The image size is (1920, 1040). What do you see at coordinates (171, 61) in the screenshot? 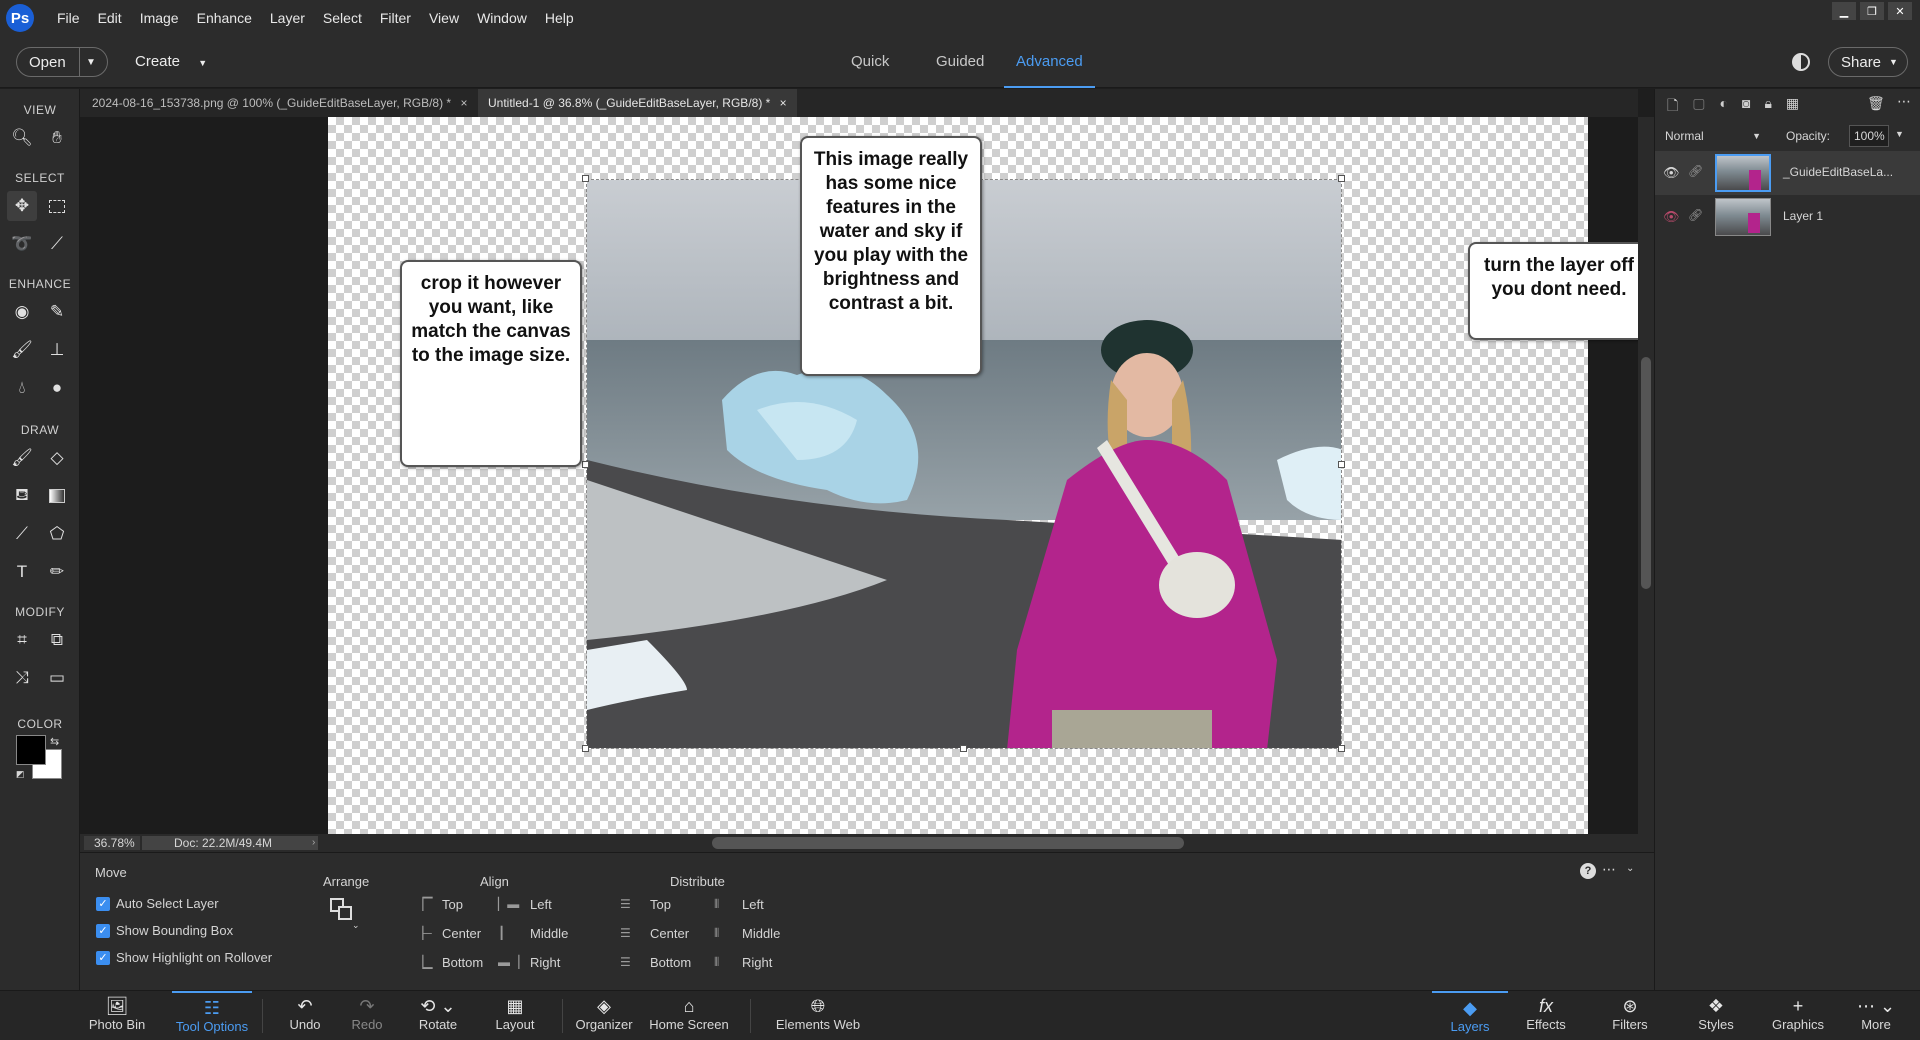
I see `create-button: Create ▼` at bounding box center [171, 61].